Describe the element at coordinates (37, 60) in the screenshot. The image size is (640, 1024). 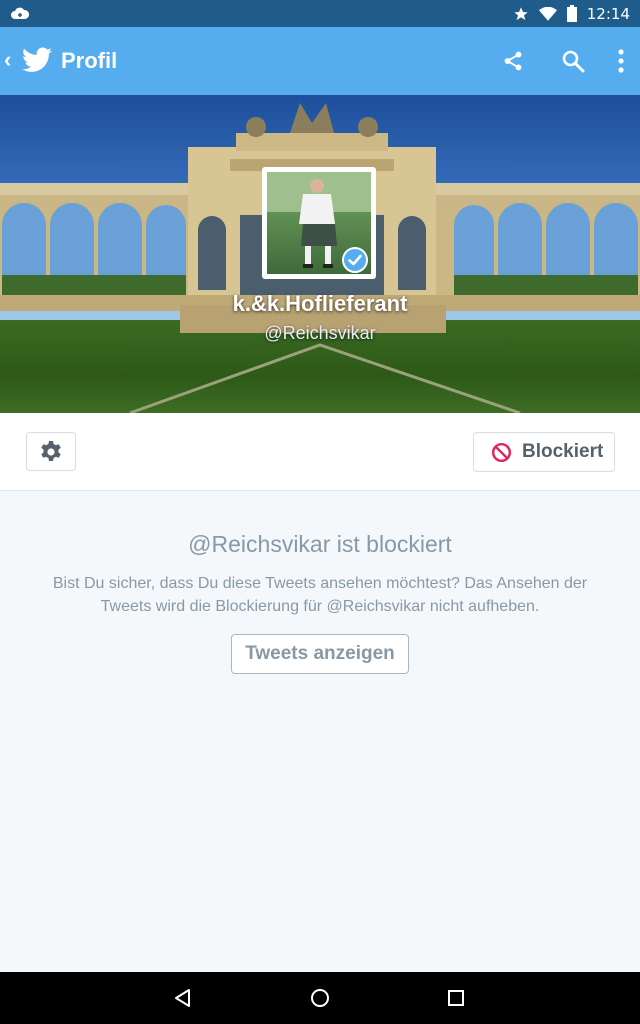
I see `twitter-bird-icon` at that location.